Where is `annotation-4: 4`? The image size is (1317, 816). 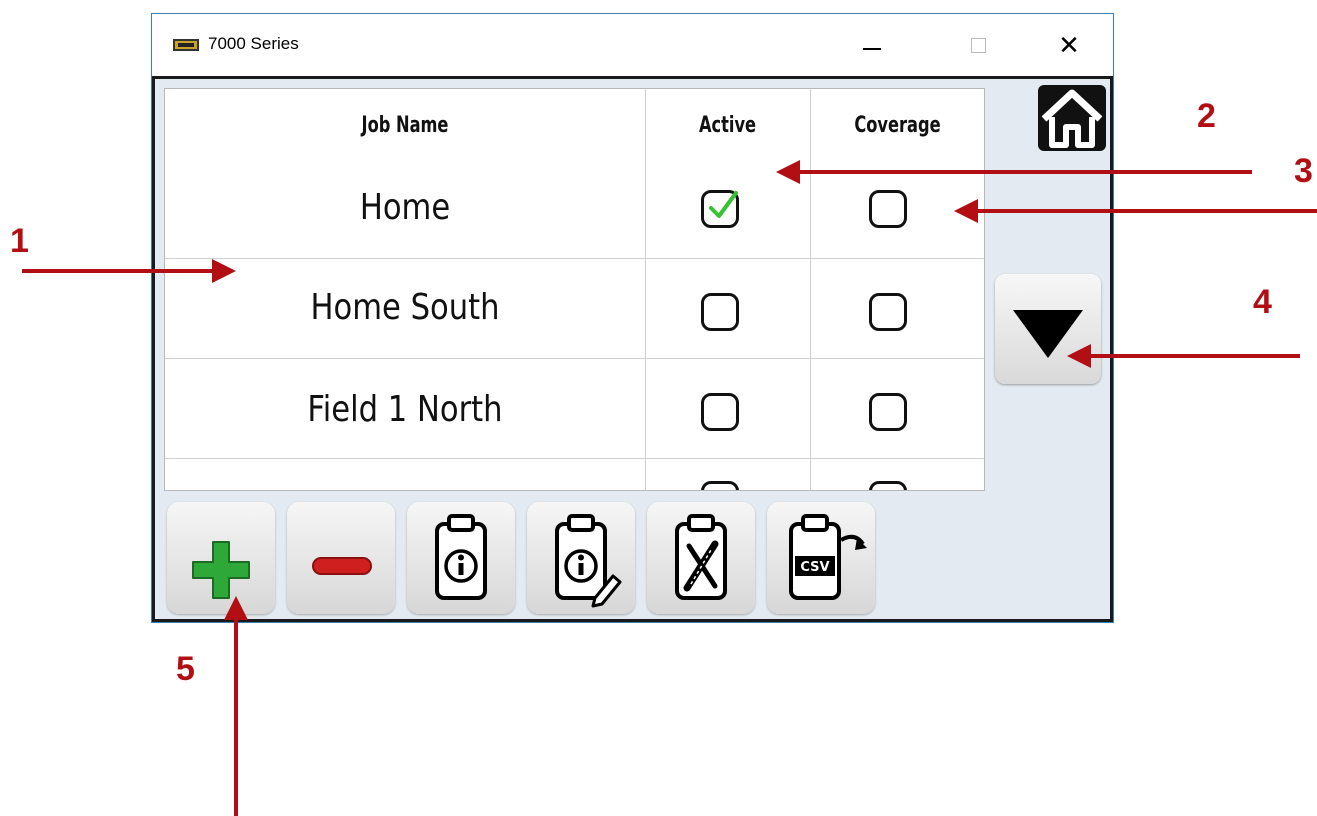
annotation-4: 4 is located at coordinates (1262, 302).